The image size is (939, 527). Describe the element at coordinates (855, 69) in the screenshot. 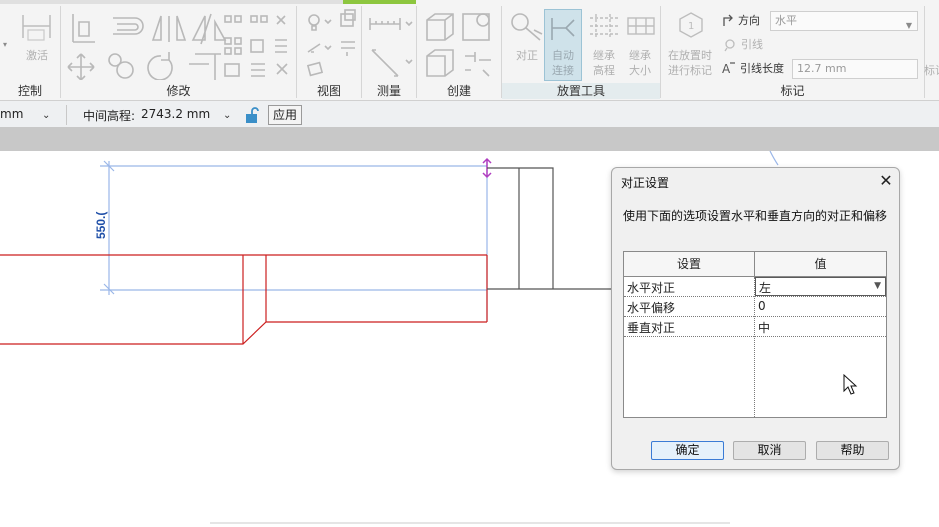

I see `leader-length-input: 12.7 mm` at that location.